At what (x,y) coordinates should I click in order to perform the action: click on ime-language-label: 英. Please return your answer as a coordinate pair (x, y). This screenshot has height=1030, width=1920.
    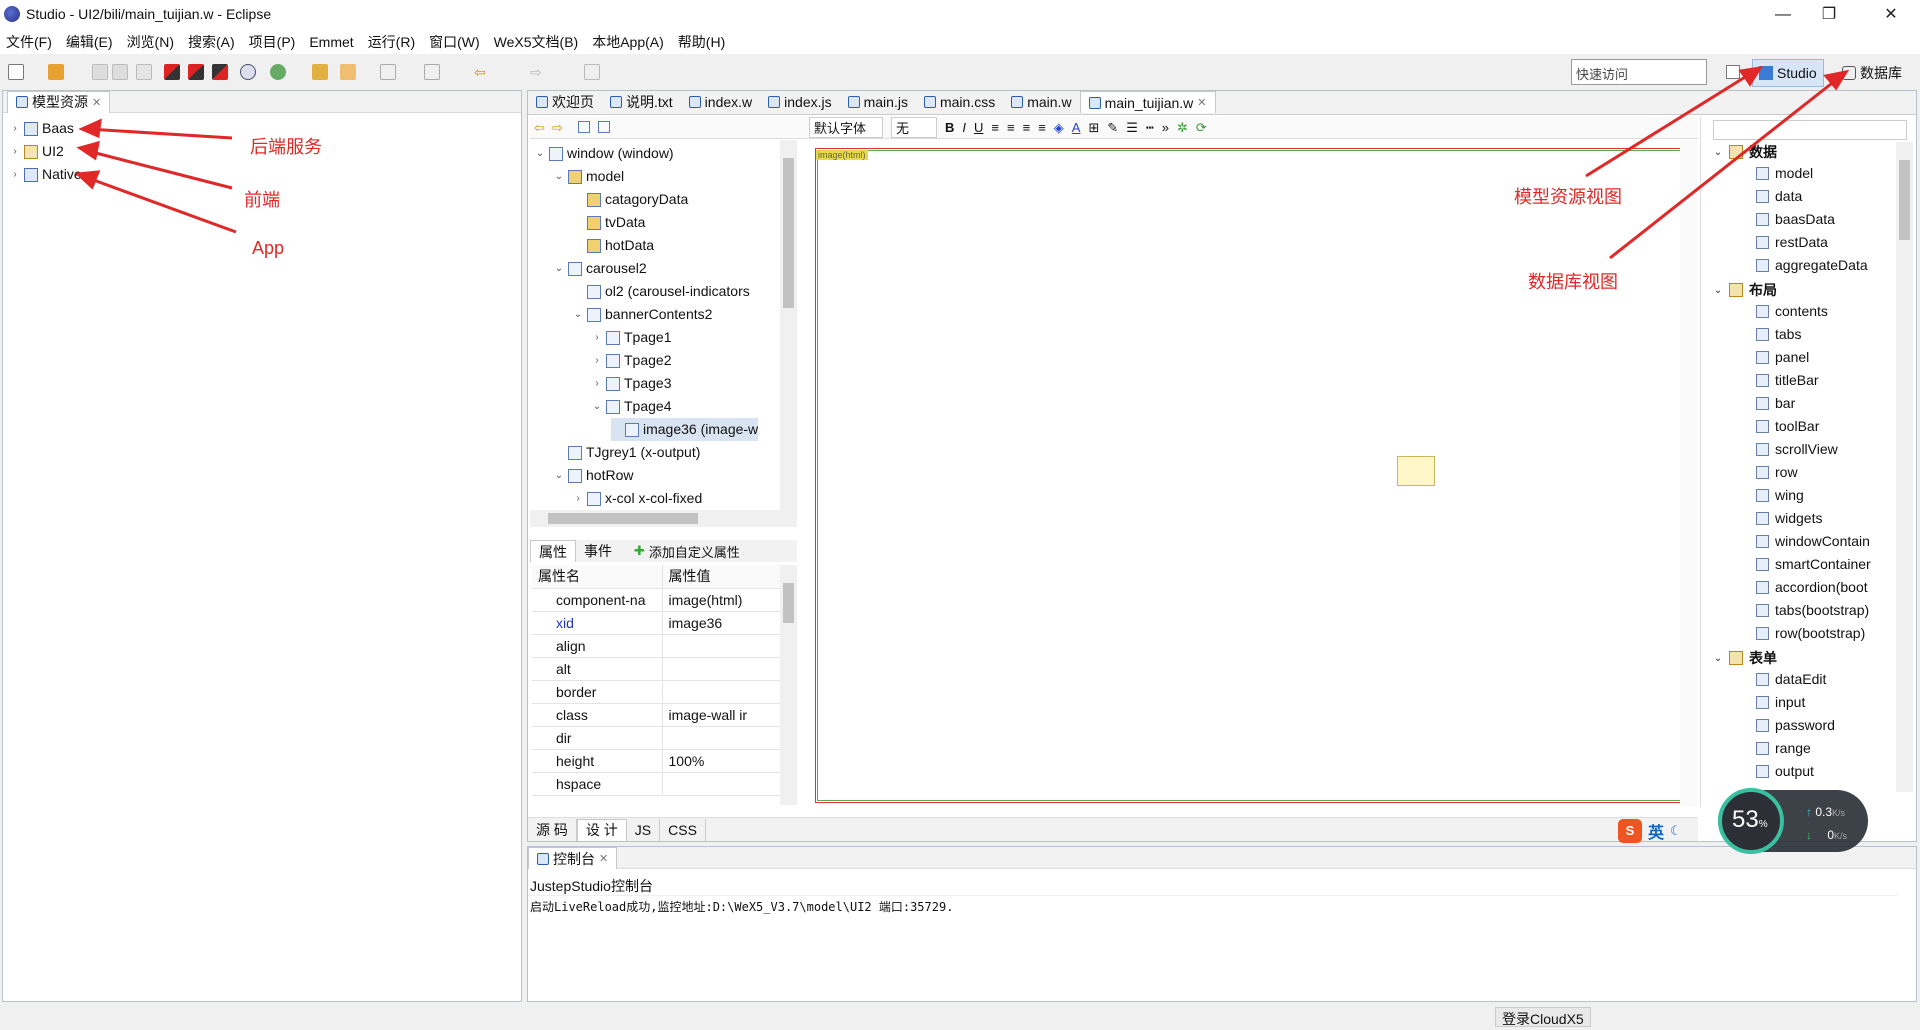
    Looking at the image, I should click on (1656, 831).